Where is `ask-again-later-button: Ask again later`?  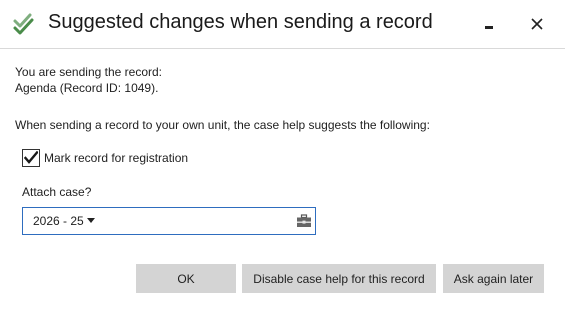
ask-again-later-button: Ask again later is located at coordinates (493, 278).